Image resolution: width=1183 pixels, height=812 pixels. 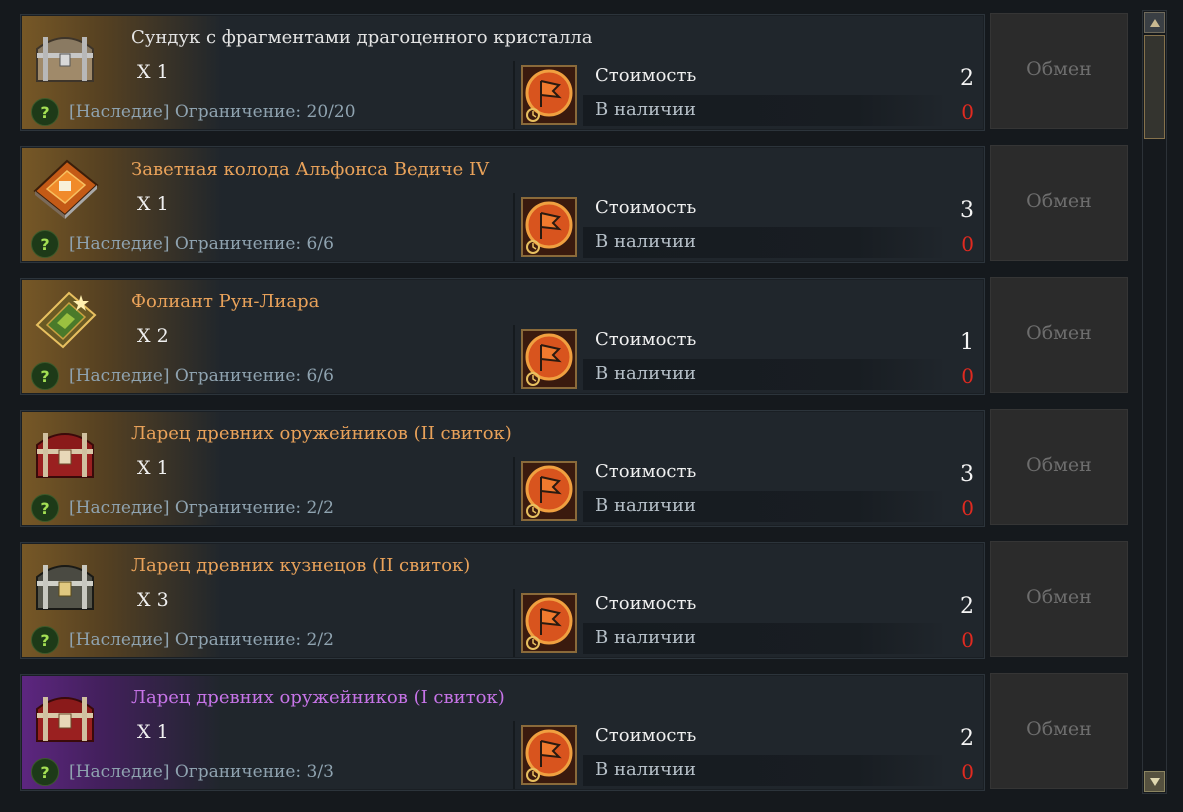 I want to click on wooden-chest-icon, so click(x=65, y=56).